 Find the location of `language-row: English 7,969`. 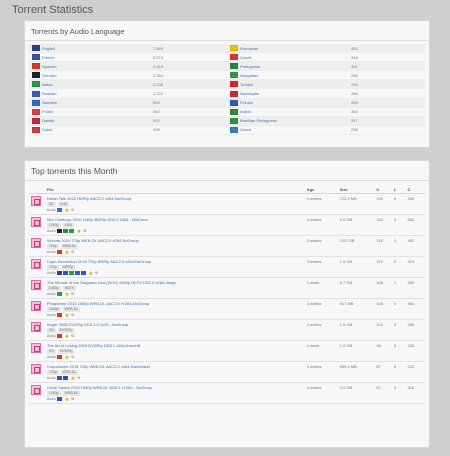

language-row: English 7,969 is located at coordinates (128, 49).